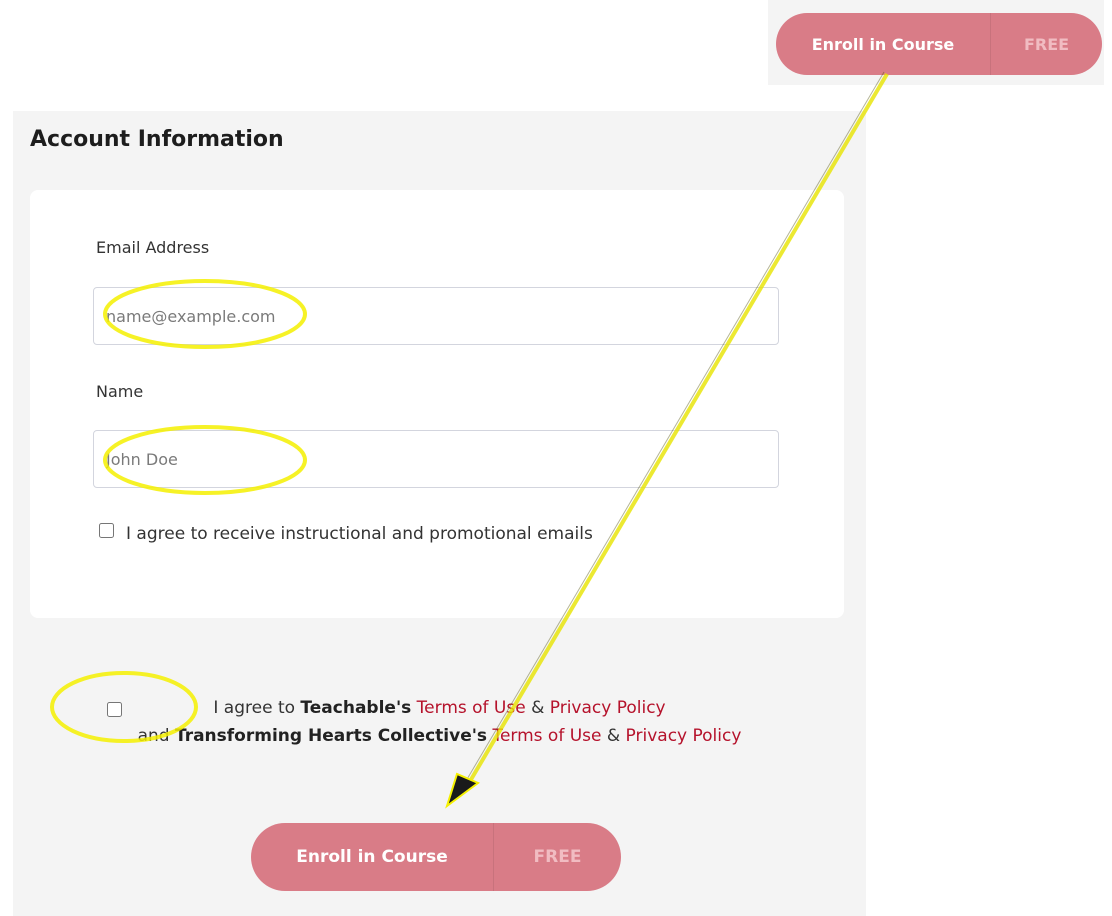 The height and width of the screenshot is (916, 1112). What do you see at coordinates (153, 247) in the screenshot?
I see `email-label: Email Address` at bounding box center [153, 247].